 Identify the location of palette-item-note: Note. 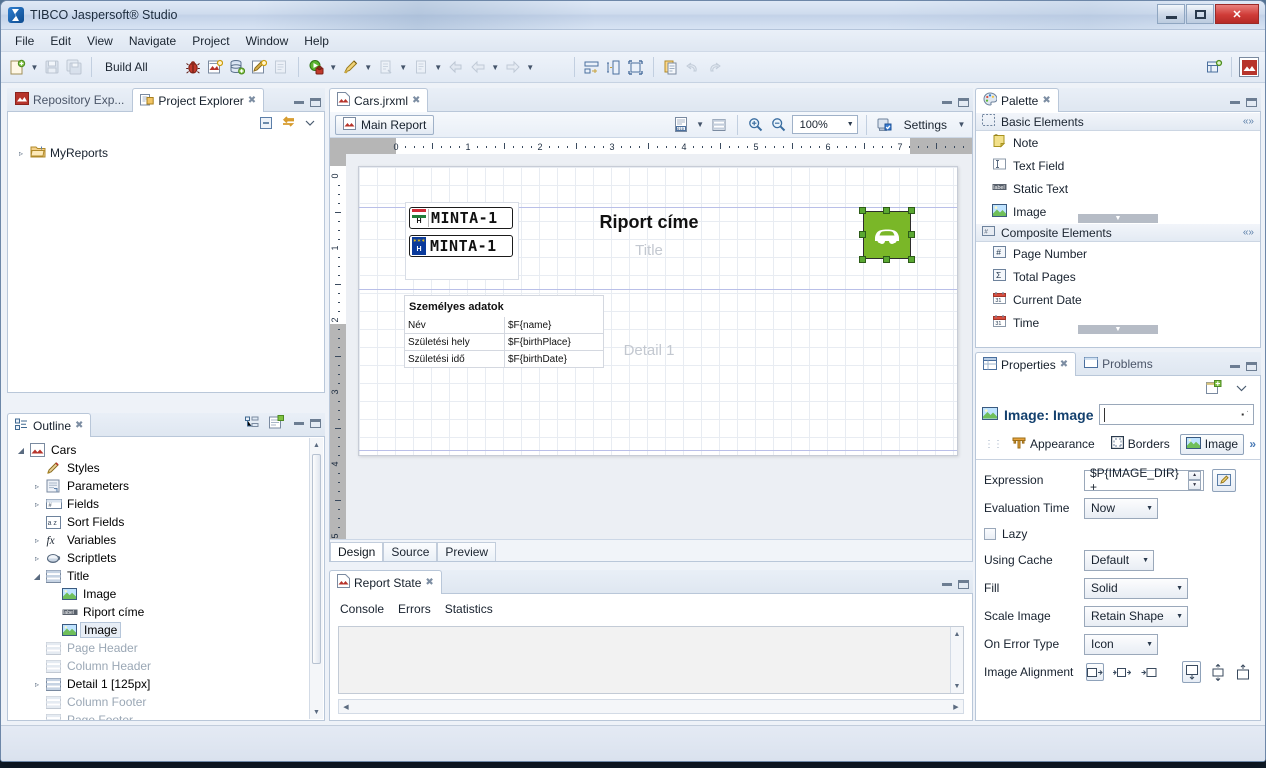
(1118, 142).